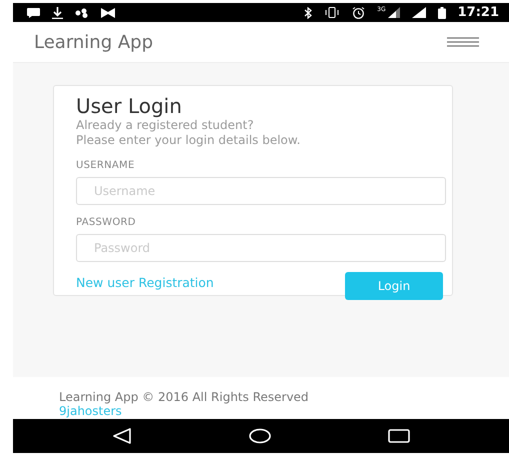 This screenshot has height=455, width=509. I want to click on login-instructions: Please enter your login details below., so click(189, 140).